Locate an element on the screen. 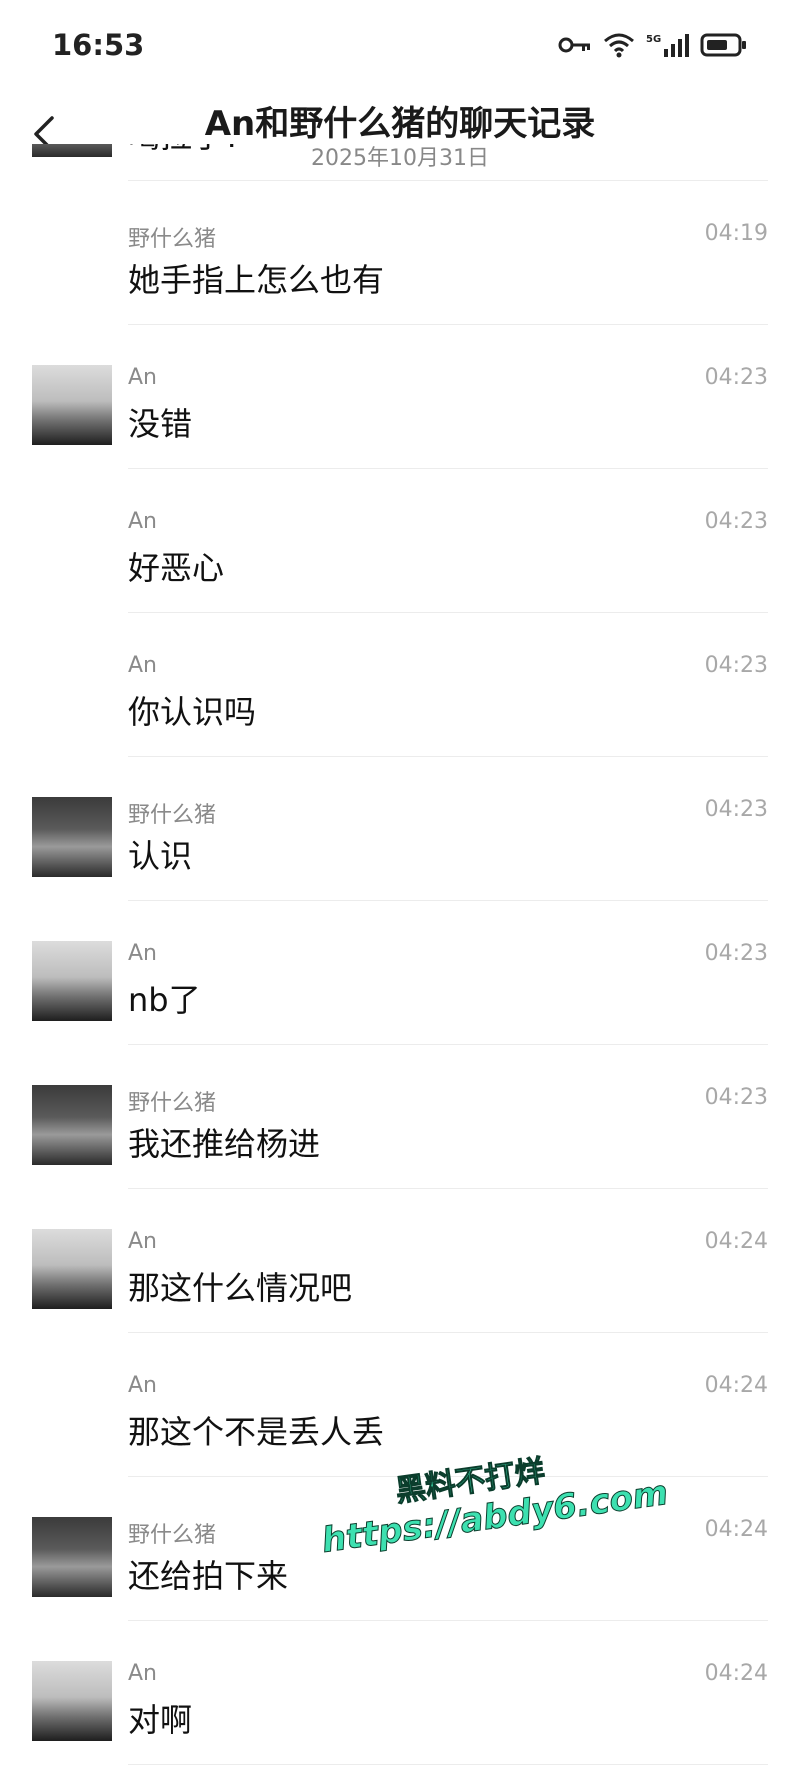 The width and height of the screenshot is (800, 1787). message-text: 对啊 is located at coordinates (160, 1720).